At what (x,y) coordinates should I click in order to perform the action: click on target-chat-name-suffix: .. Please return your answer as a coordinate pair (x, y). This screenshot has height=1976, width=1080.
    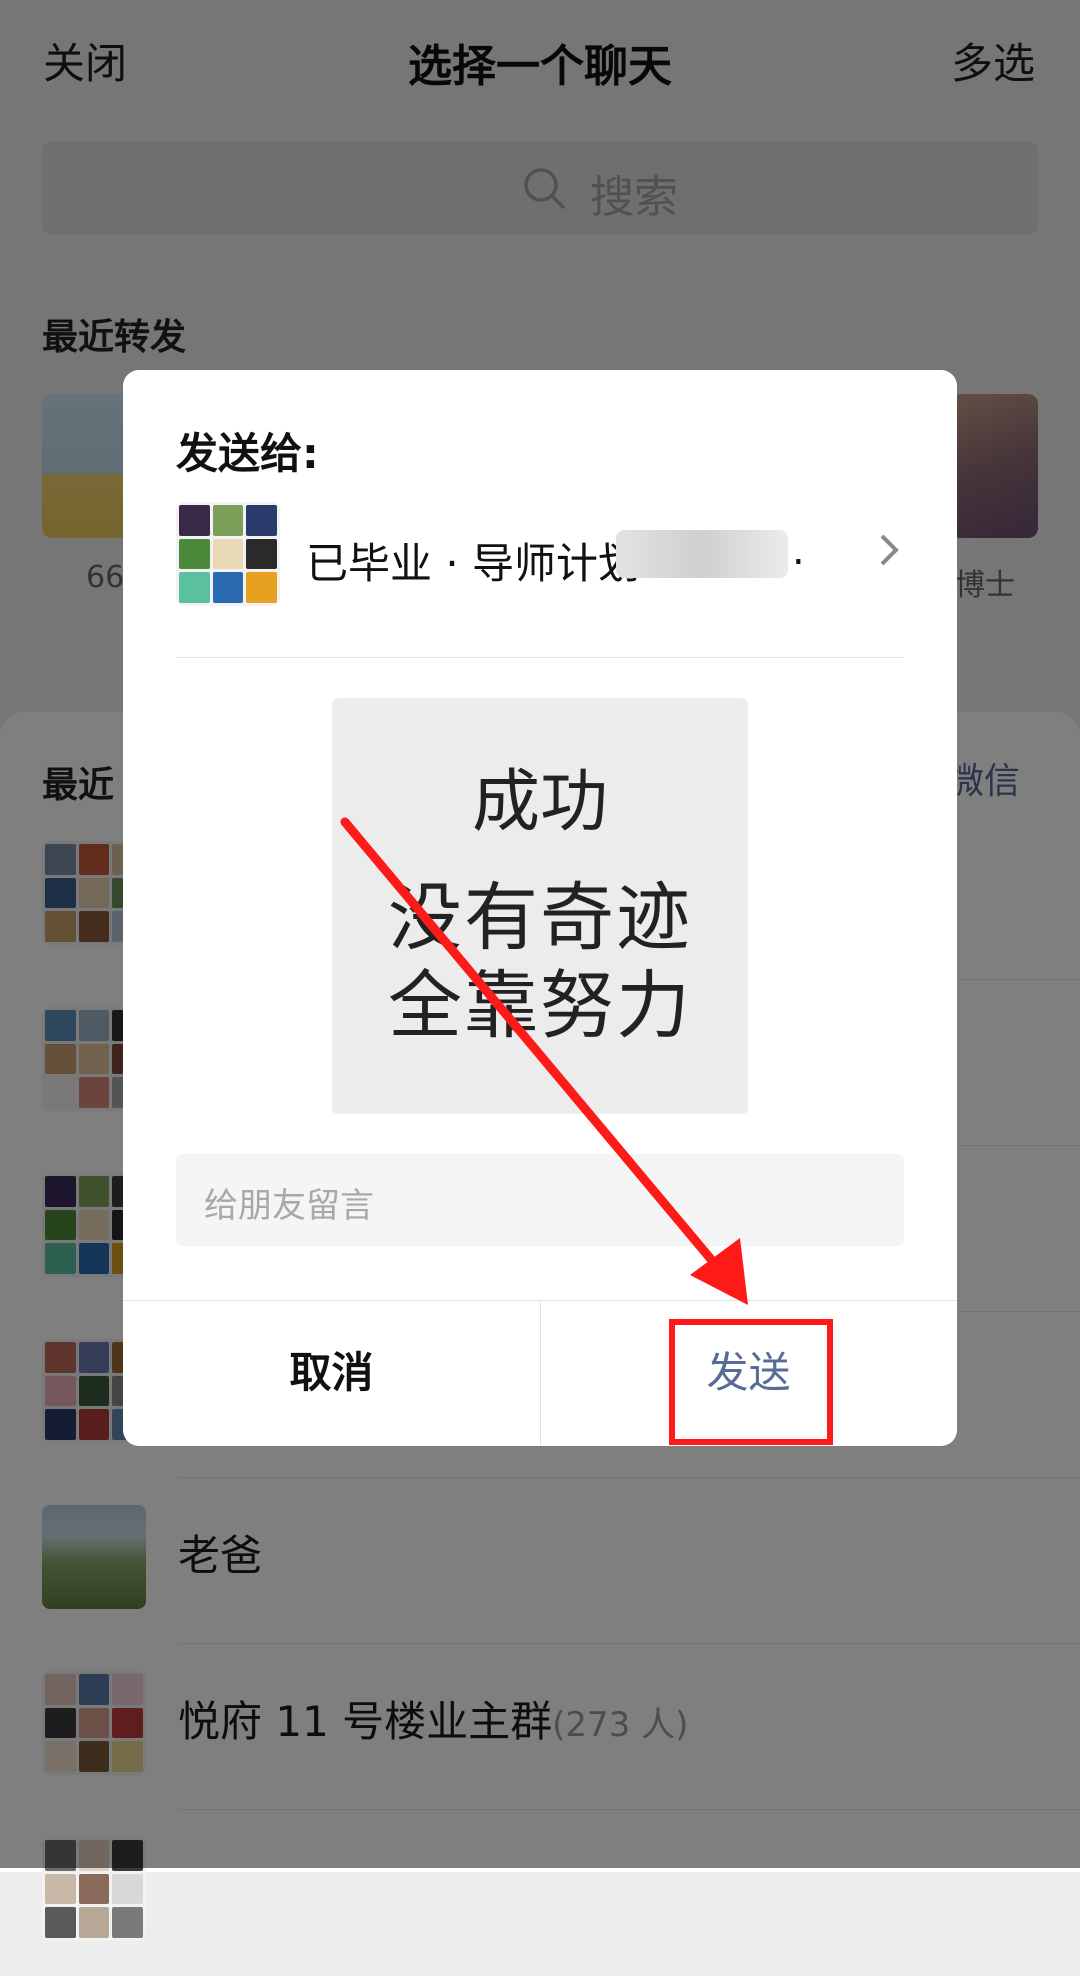
    Looking at the image, I should click on (798, 551).